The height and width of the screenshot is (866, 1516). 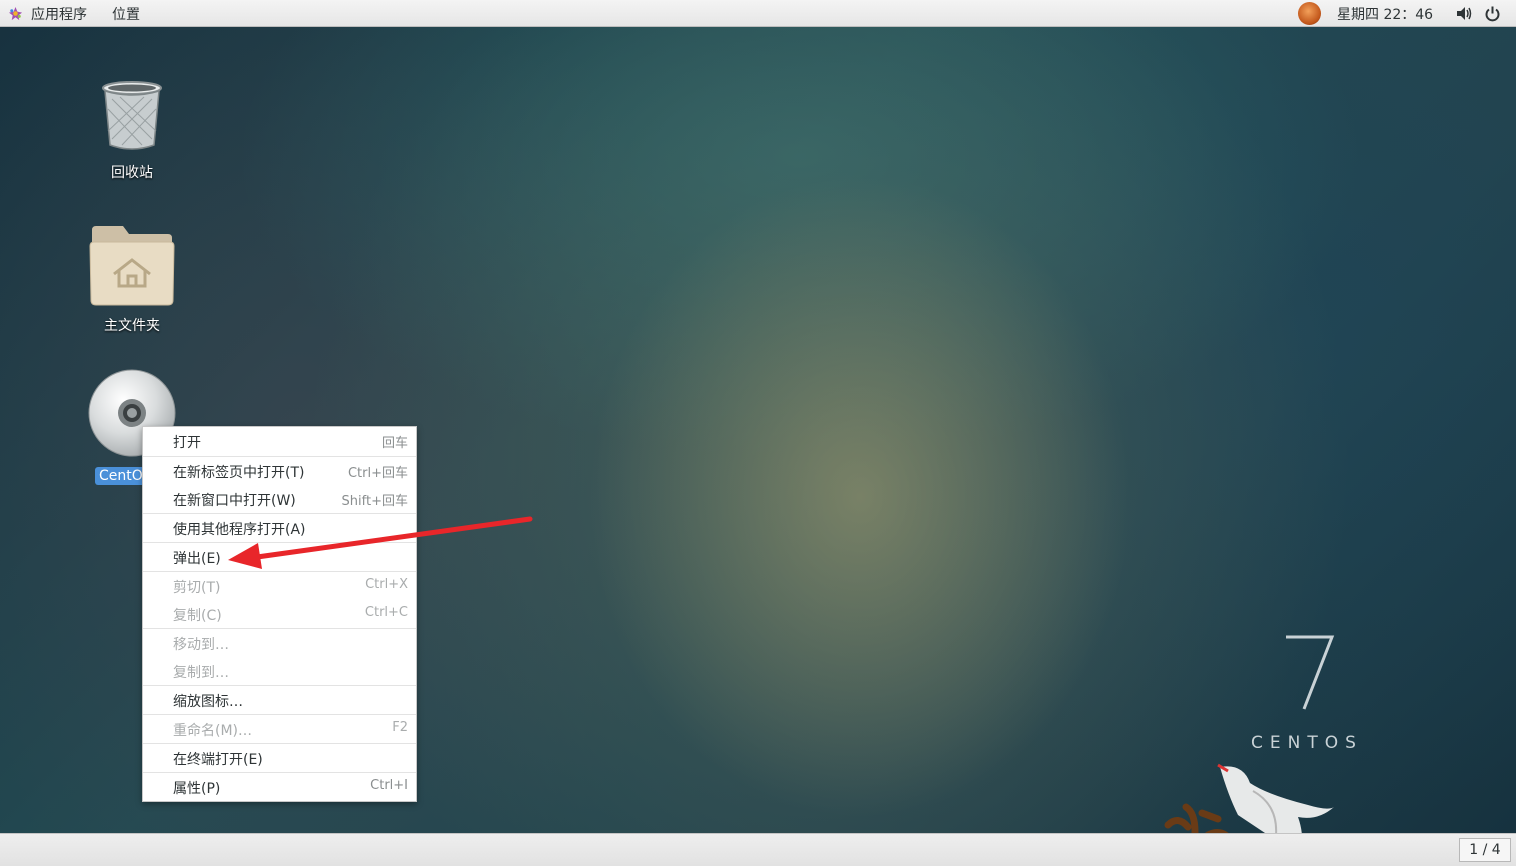 I want to click on menu-item-shortcut: Ctrl+回车, so click(x=377, y=473).